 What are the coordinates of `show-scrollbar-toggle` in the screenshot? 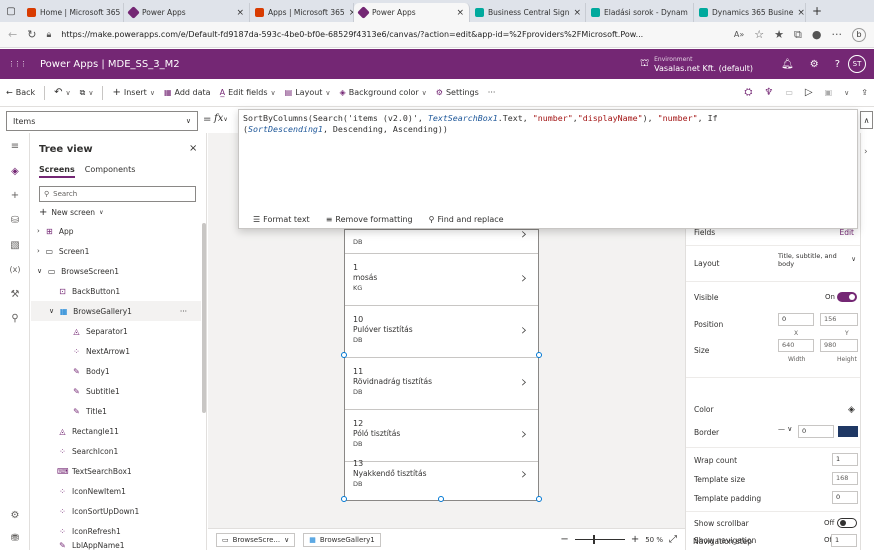 It's located at (847, 523).